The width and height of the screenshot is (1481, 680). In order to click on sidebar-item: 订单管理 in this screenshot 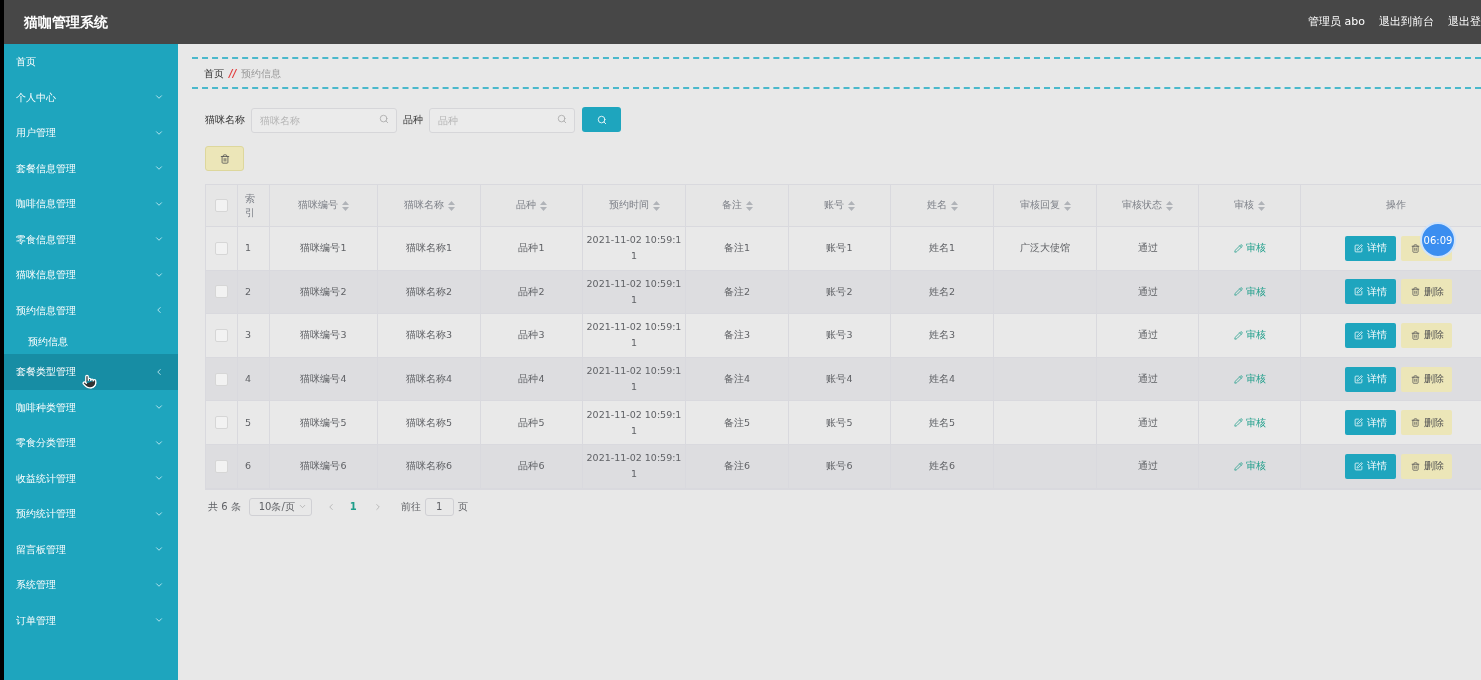, I will do `click(91, 620)`.